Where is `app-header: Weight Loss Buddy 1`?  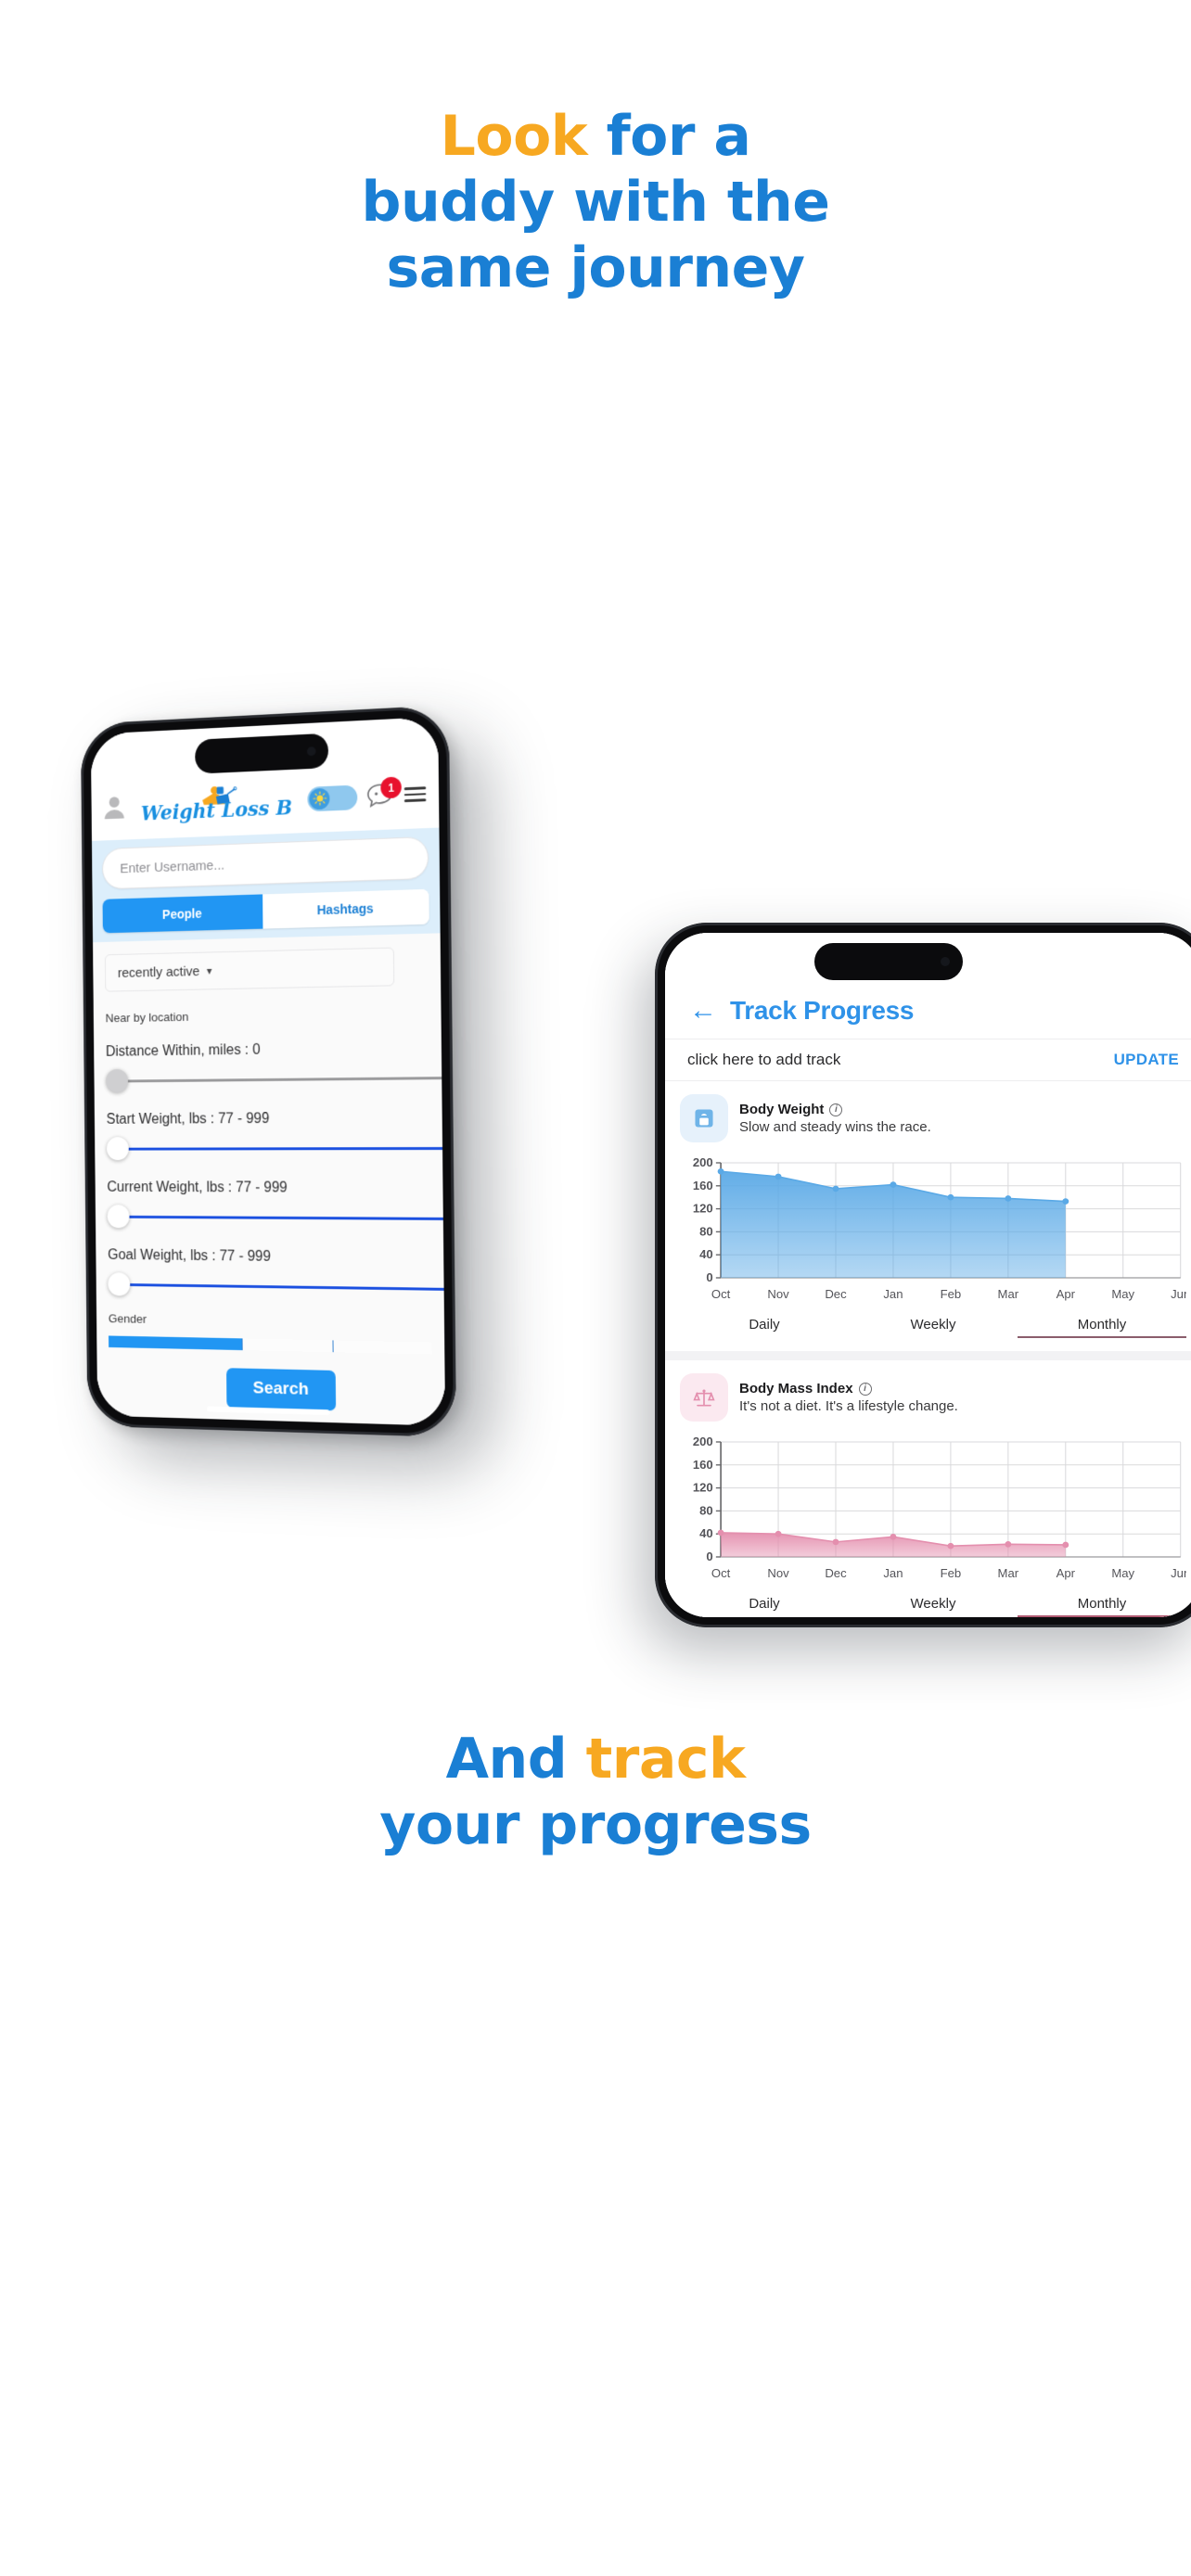 app-header: Weight Loss Buddy 1 is located at coordinates (265, 779).